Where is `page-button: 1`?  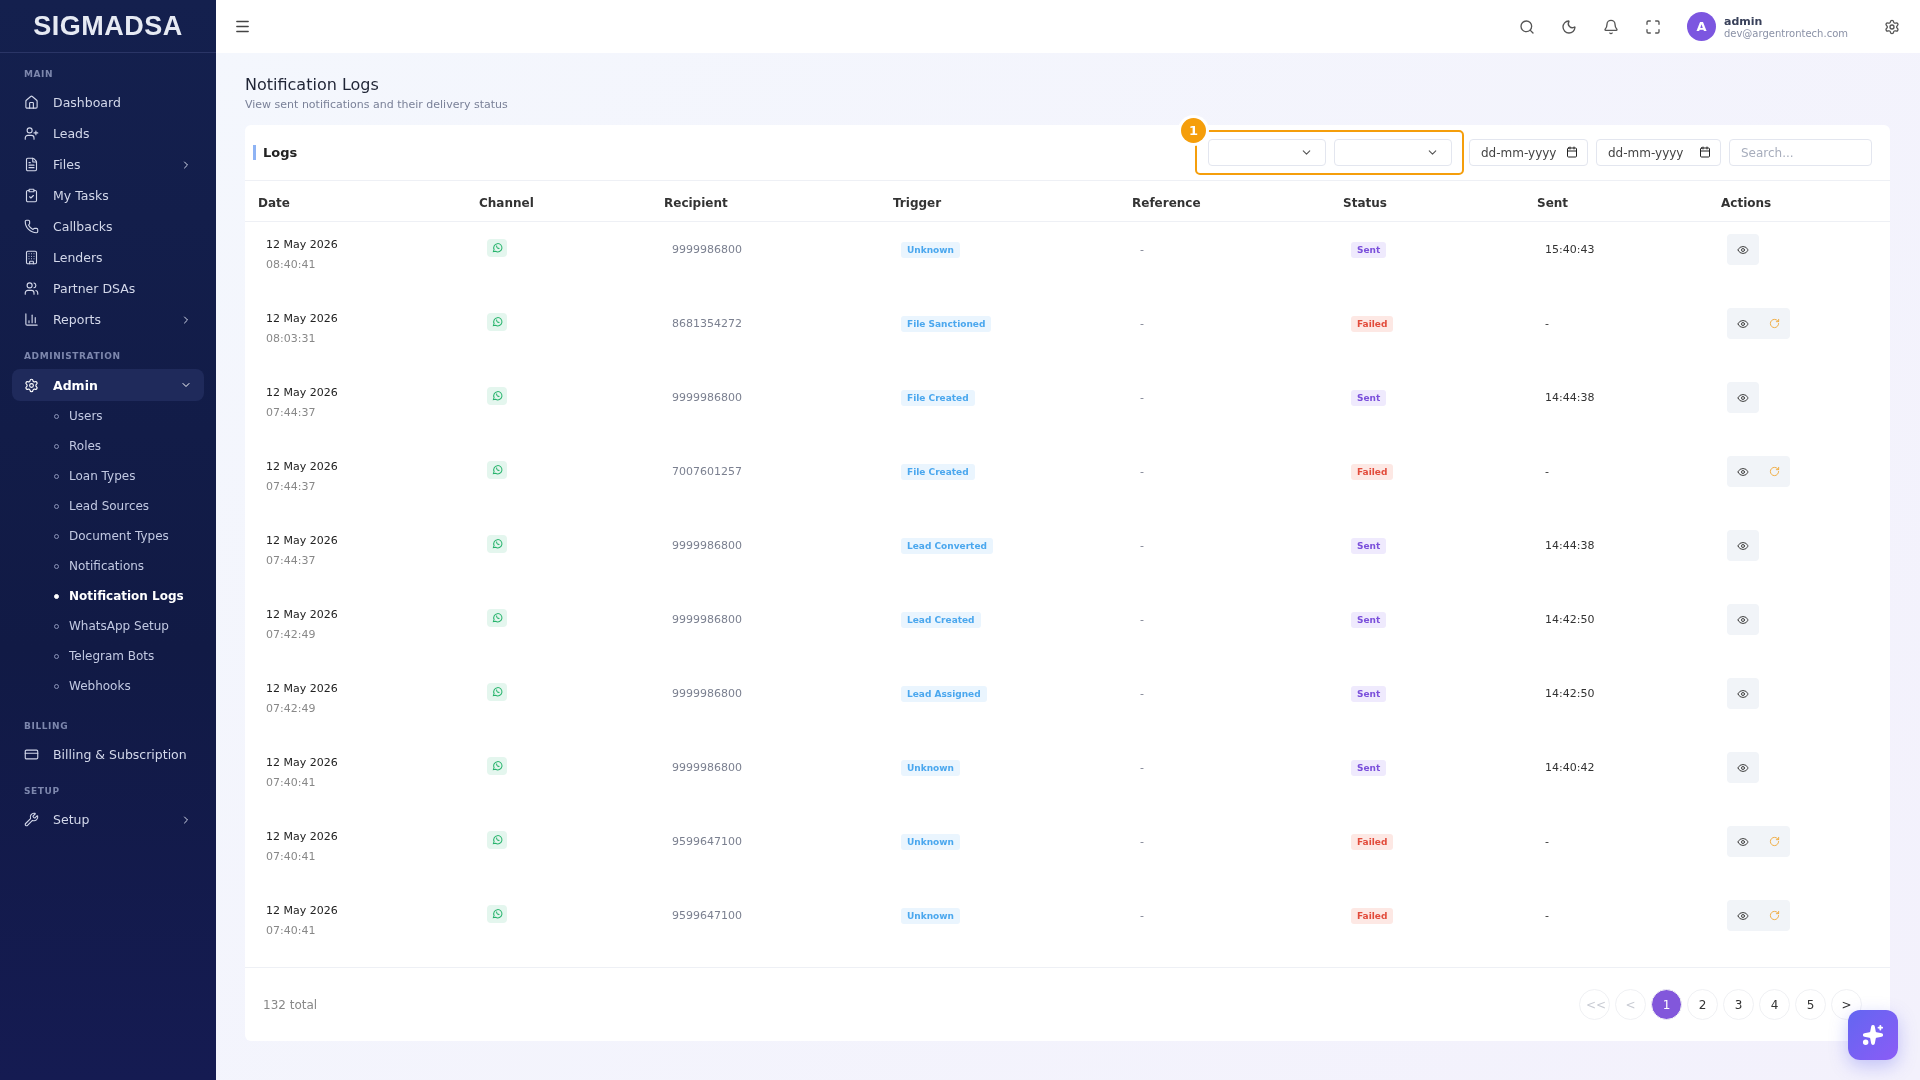
page-button: 1 is located at coordinates (1666, 1004).